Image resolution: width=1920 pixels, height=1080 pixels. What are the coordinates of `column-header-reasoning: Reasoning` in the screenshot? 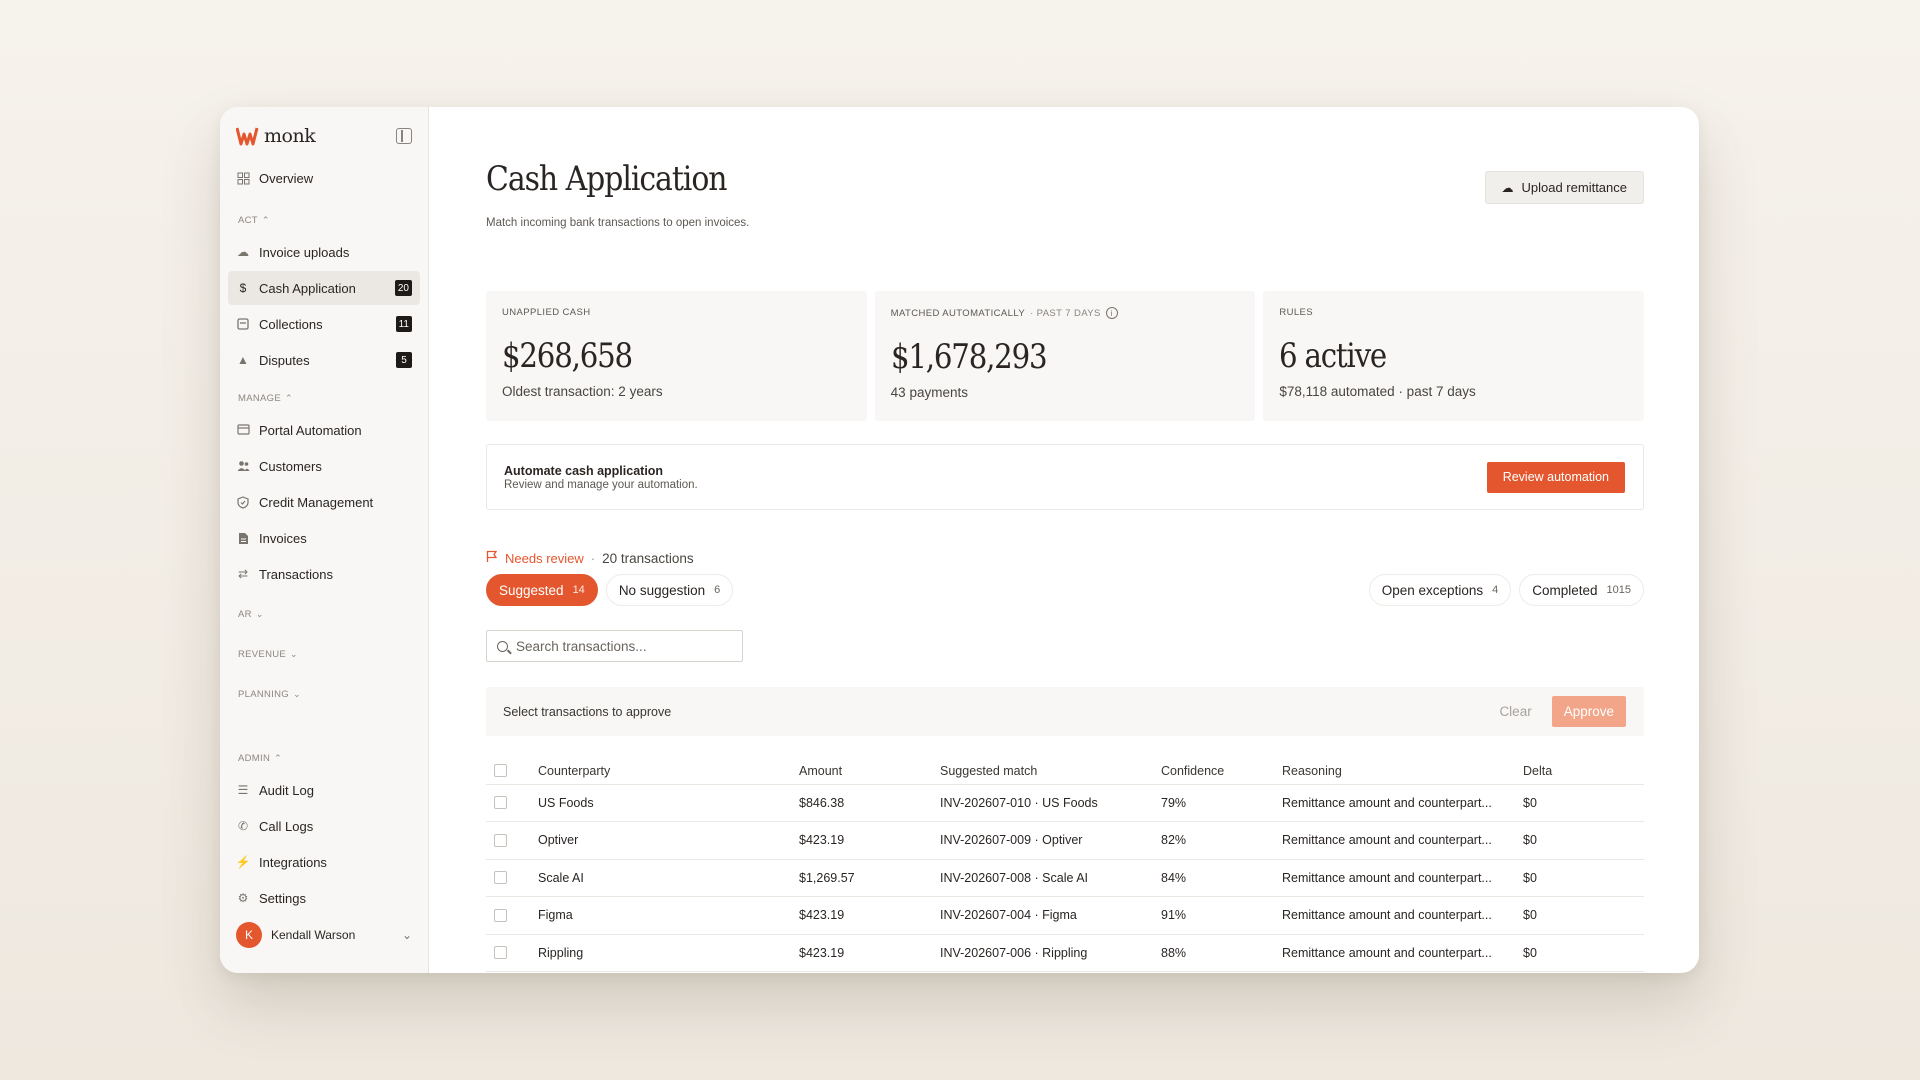 It's located at (1402, 771).